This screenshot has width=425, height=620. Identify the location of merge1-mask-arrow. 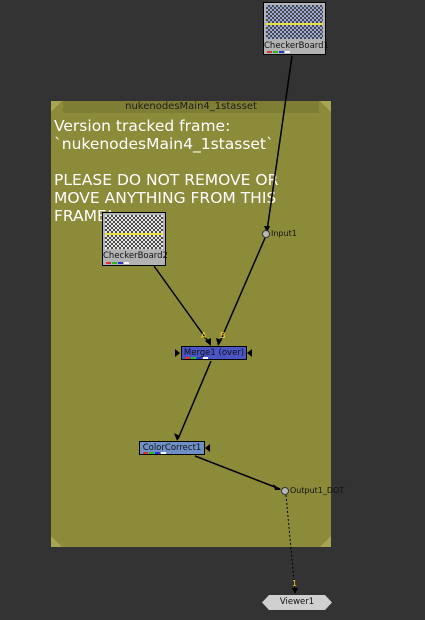
(249, 353).